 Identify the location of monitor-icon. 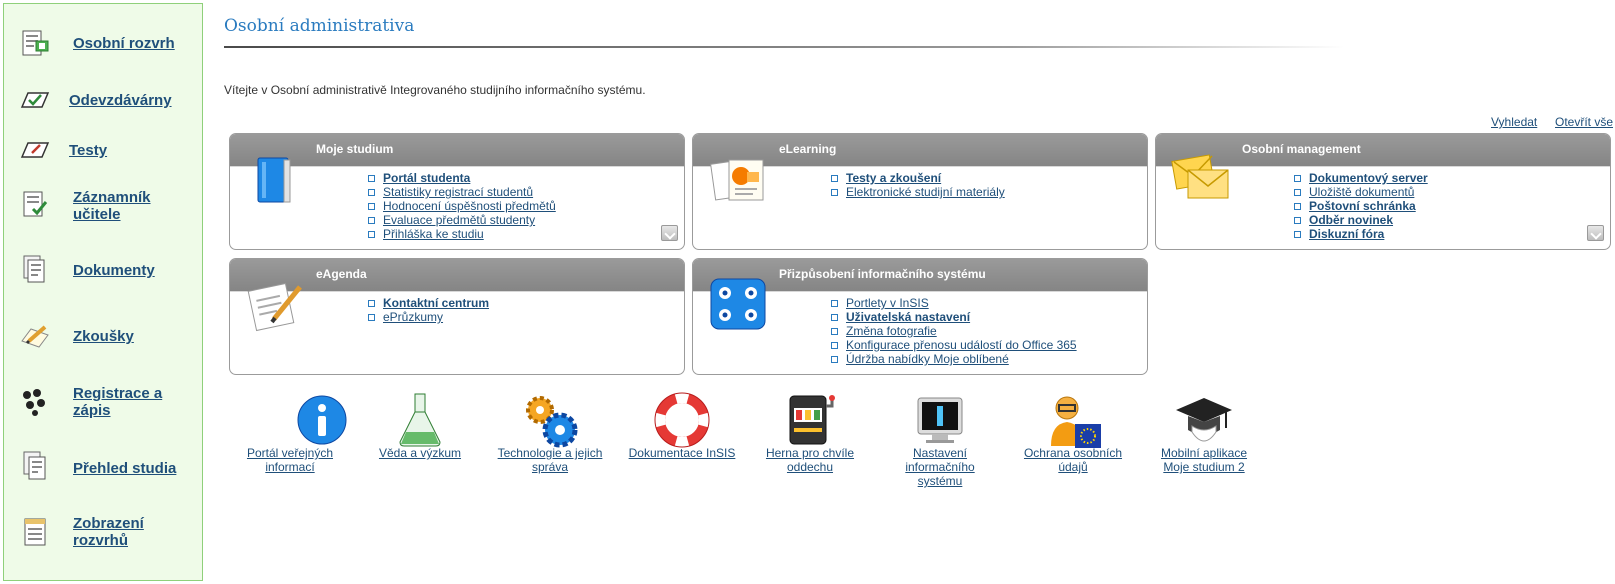
(940, 422).